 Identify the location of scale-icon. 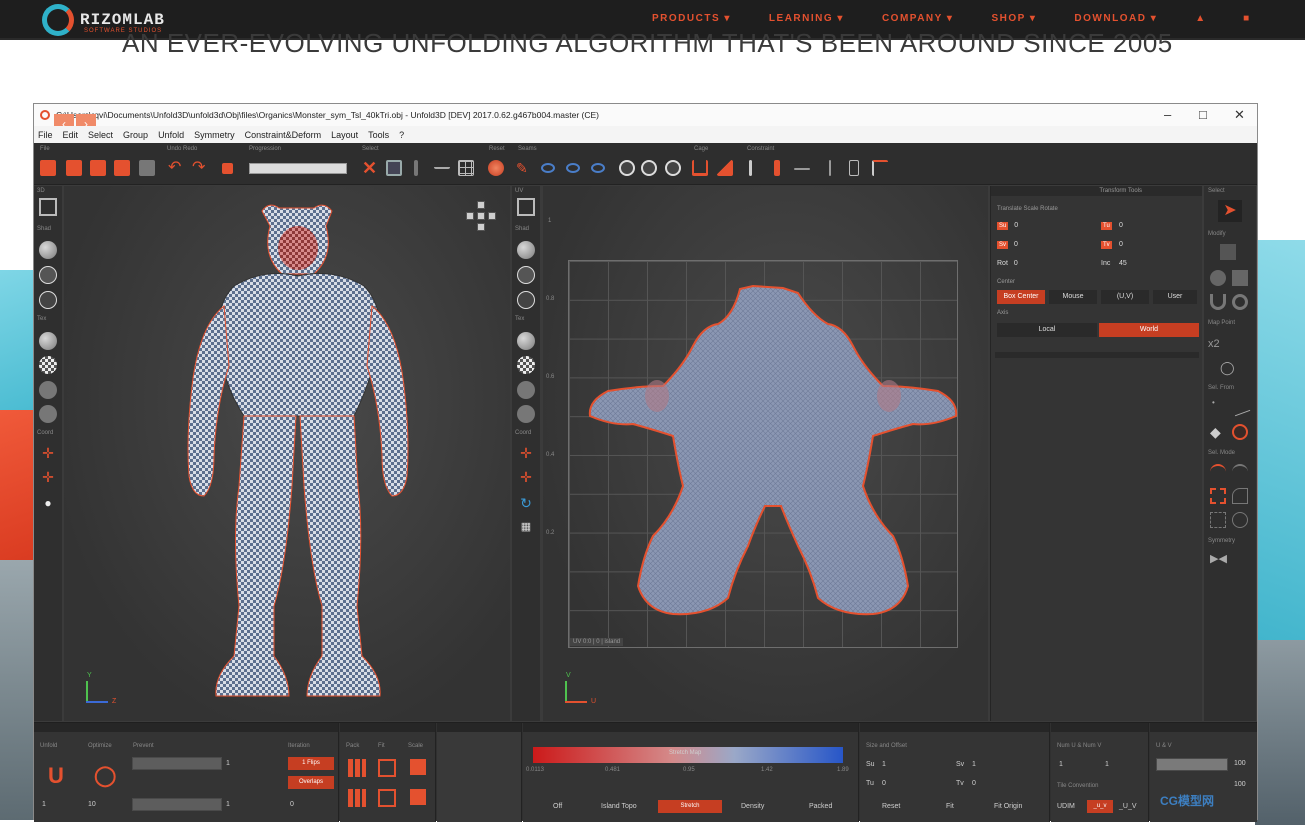
(418, 767).